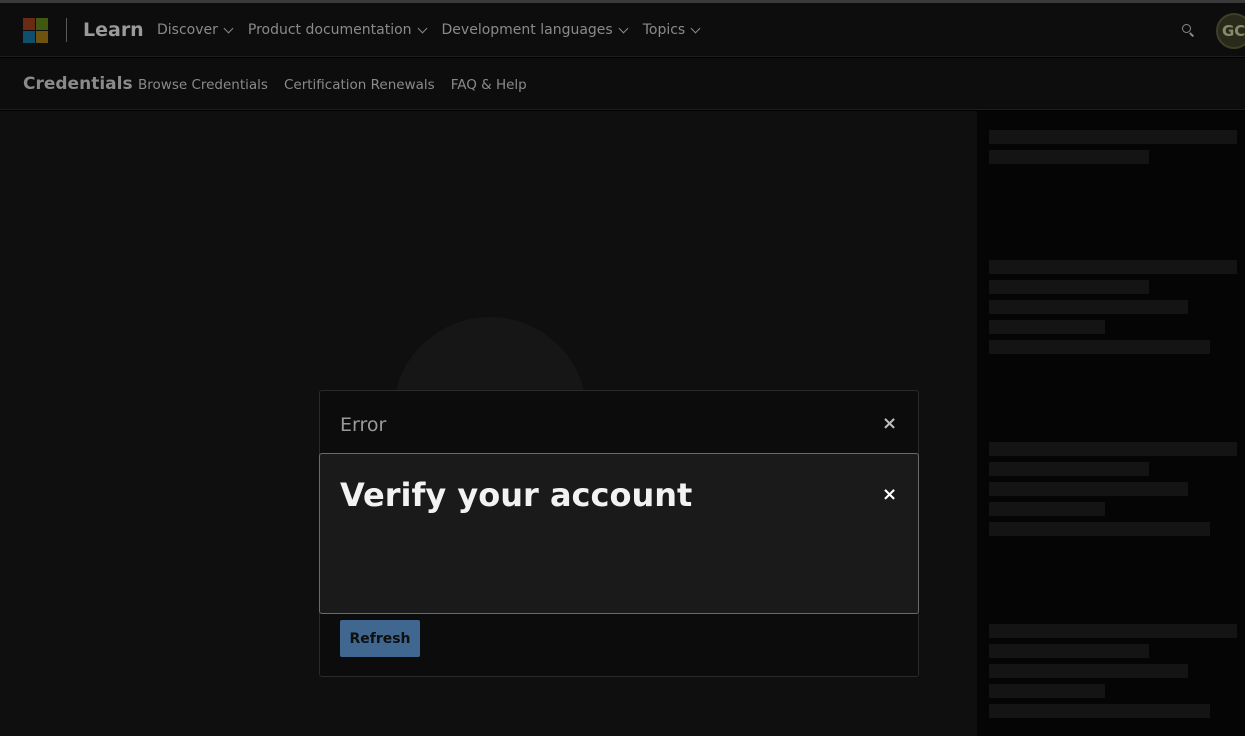  What do you see at coordinates (489, 85) in the screenshot?
I see `faq-help-link: FAQ & Help` at bounding box center [489, 85].